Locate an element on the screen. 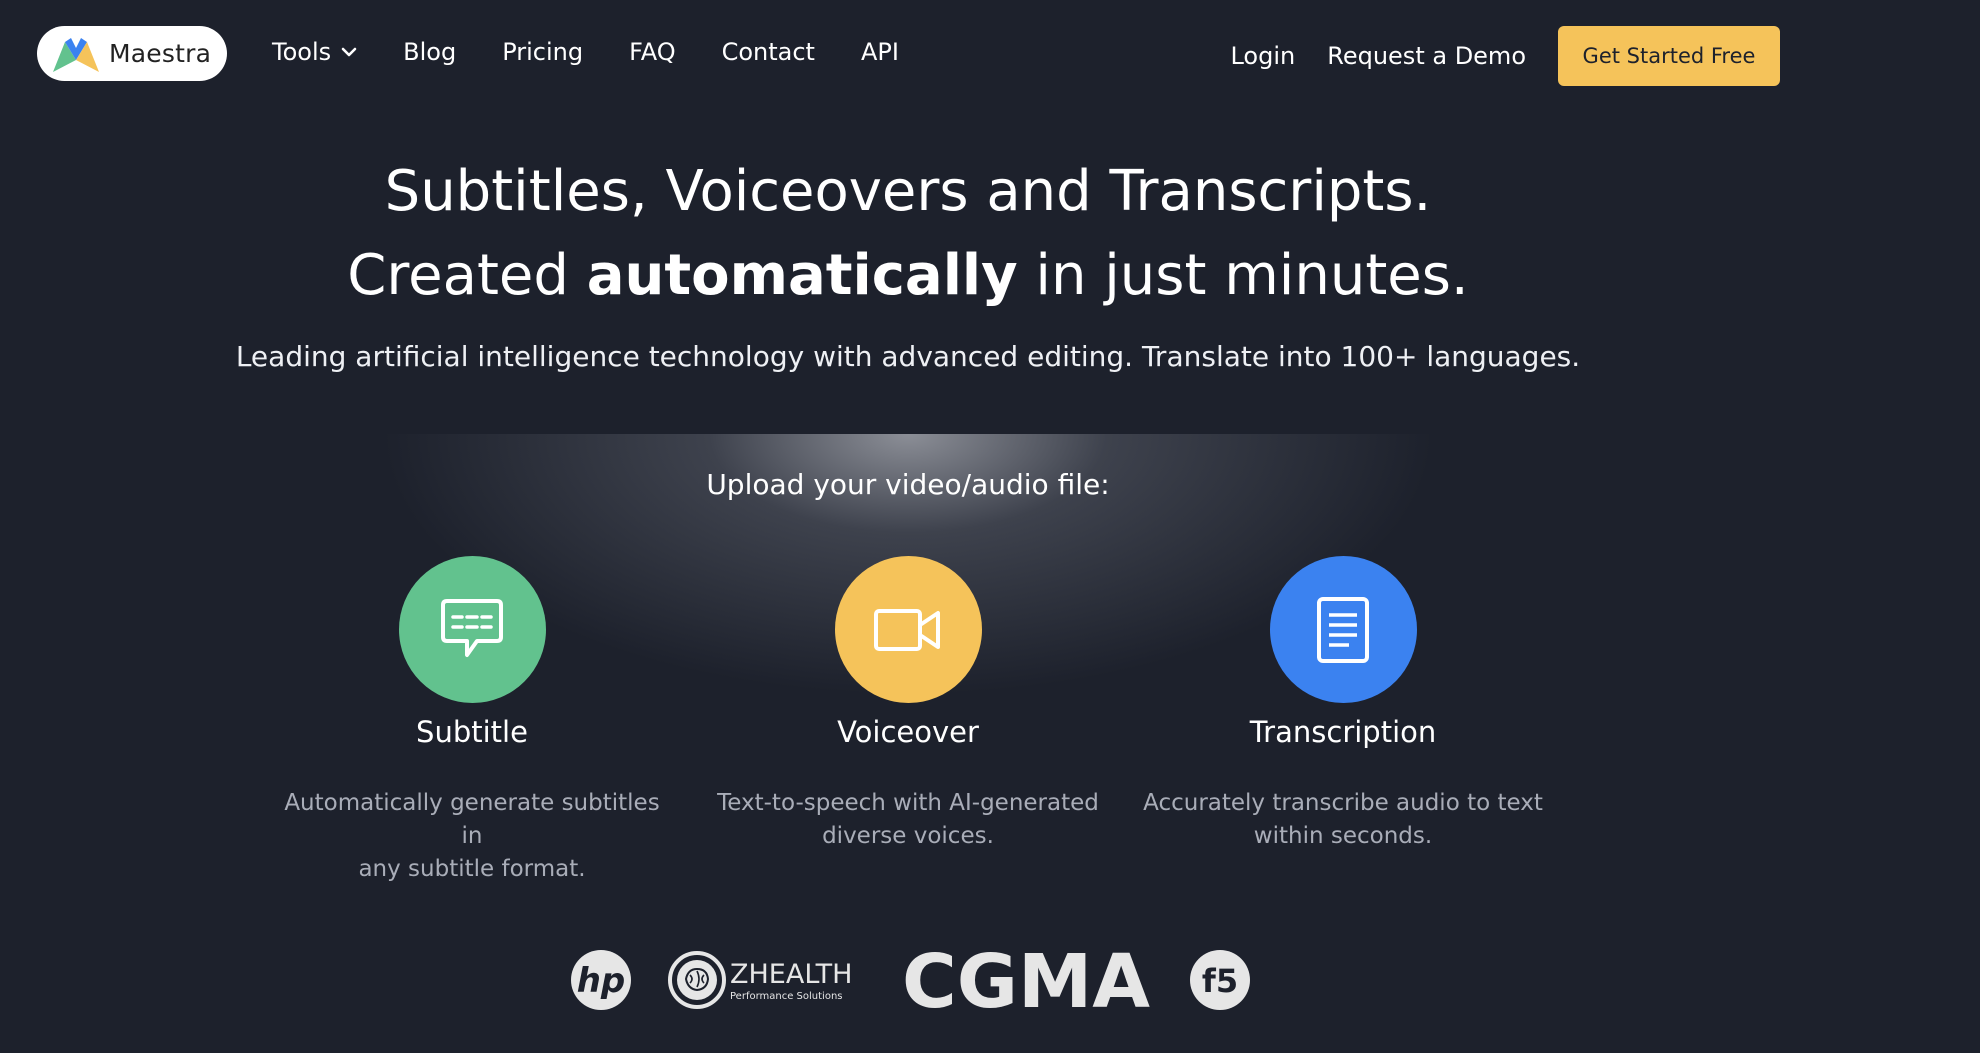  document-icon is located at coordinates (1343, 629).